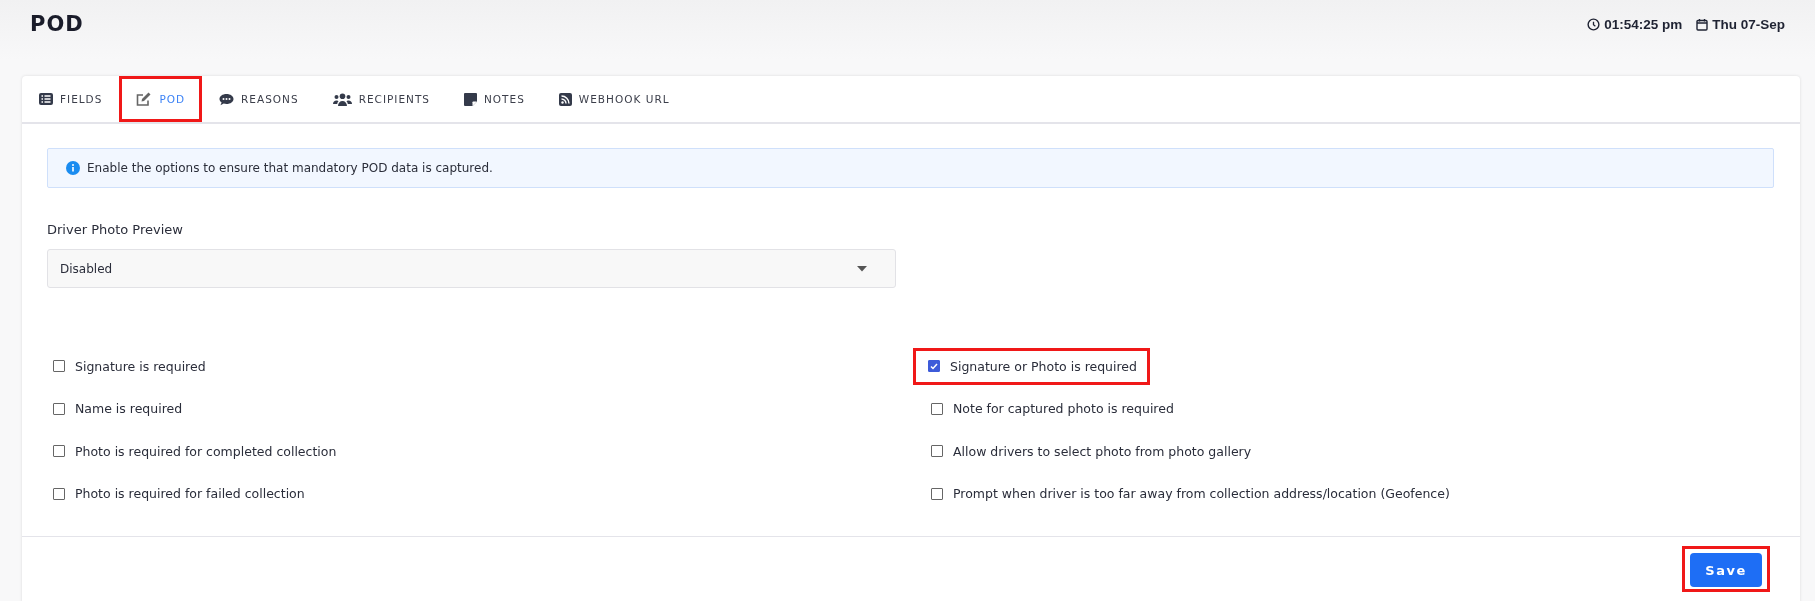 This screenshot has height=601, width=1815. I want to click on dropdown-field: Disabled, so click(471, 268).